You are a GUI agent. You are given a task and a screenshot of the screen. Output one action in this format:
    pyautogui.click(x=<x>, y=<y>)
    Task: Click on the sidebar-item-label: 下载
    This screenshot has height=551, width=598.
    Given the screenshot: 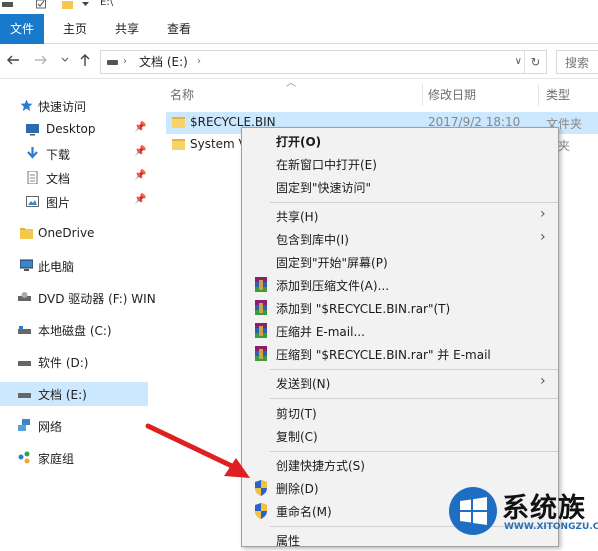 What is the action you would take?
    pyautogui.click(x=58, y=155)
    